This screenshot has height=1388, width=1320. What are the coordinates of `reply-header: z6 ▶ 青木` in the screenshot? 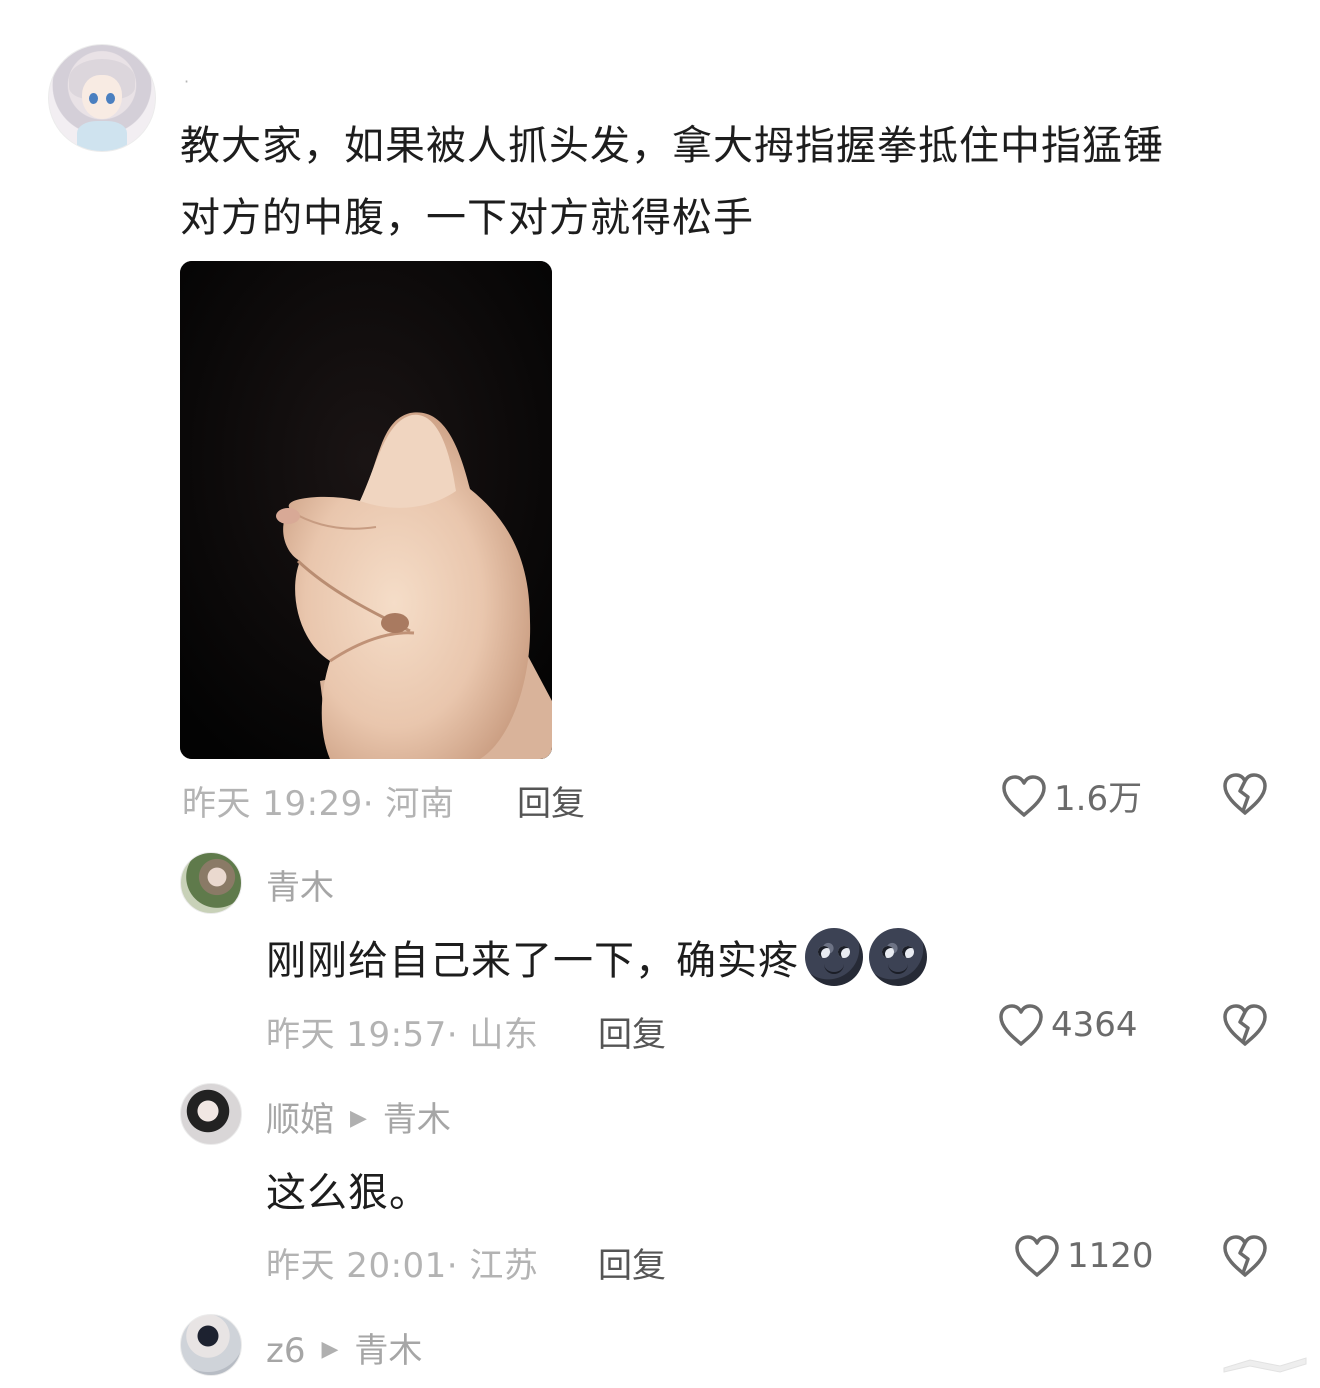 It's located at (344, 1347).